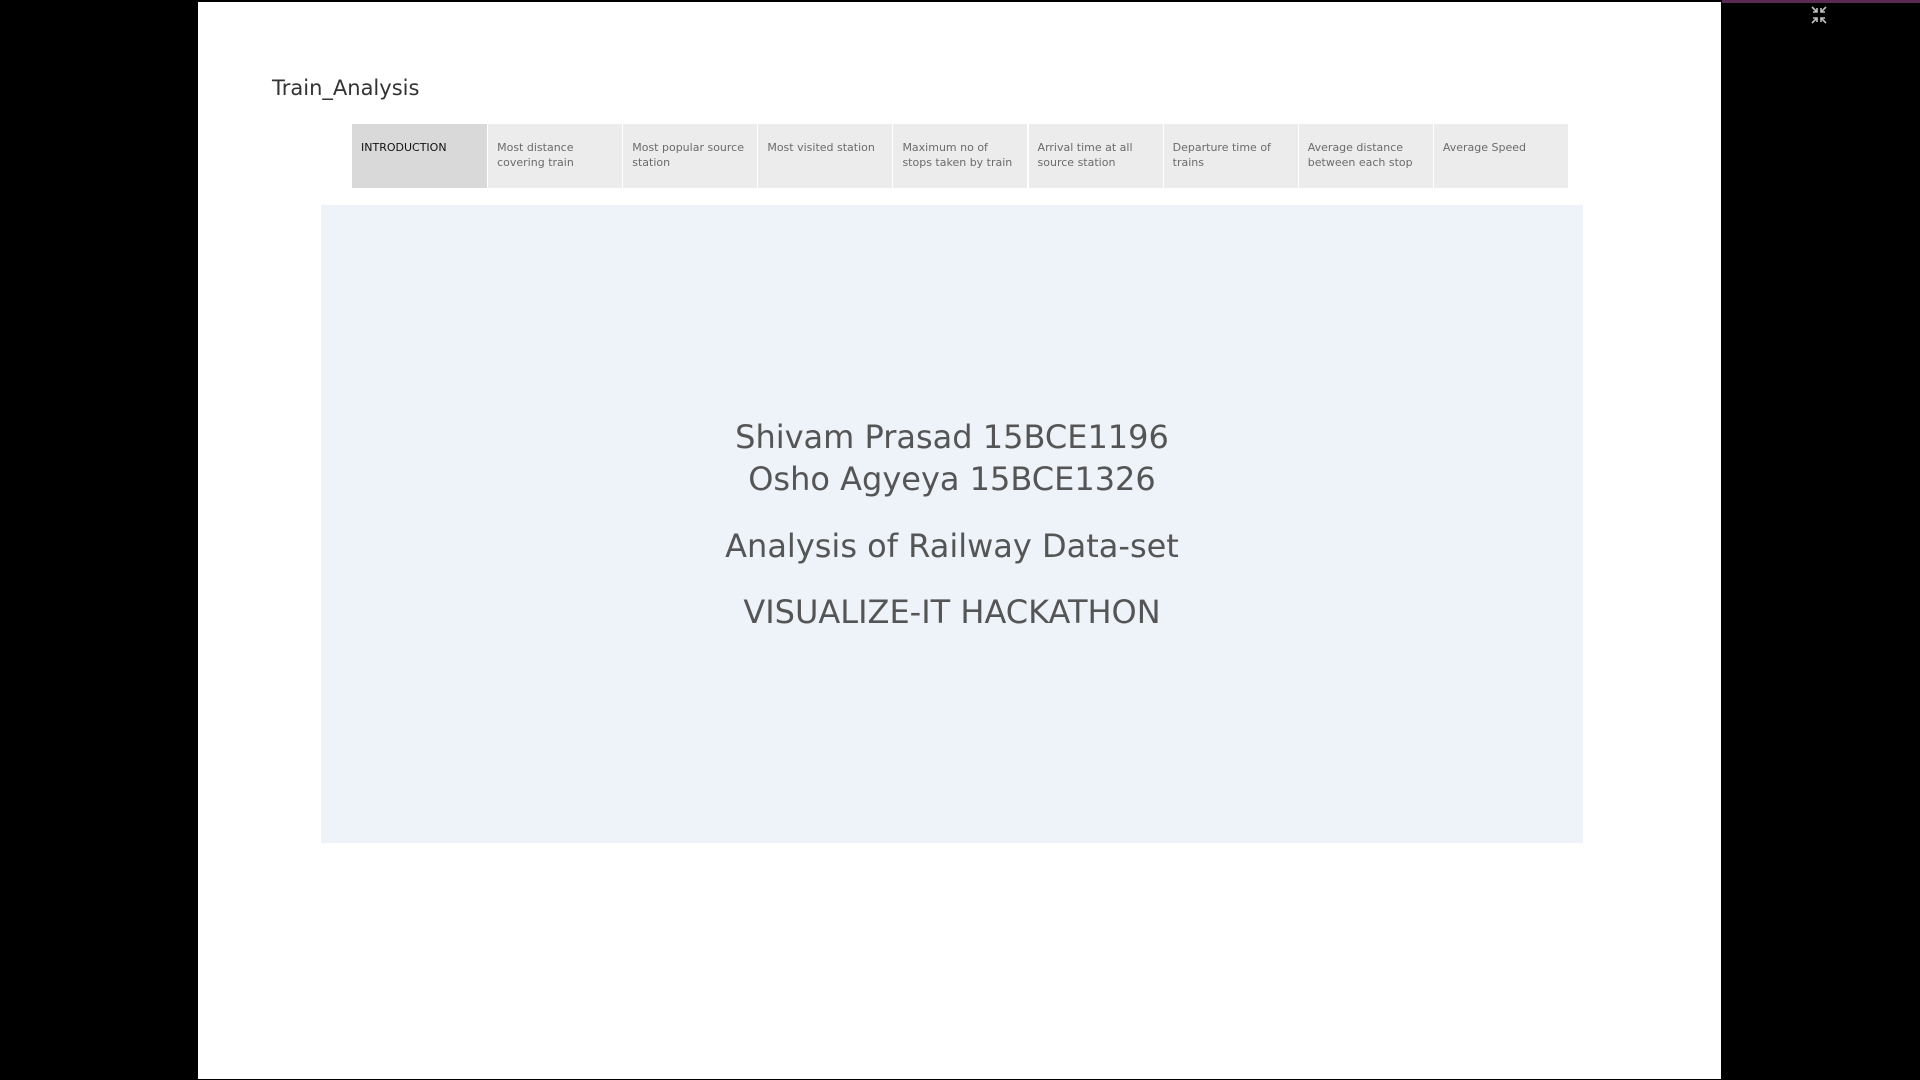 This screenshot has width=1920, height=1080. I want to click on exit-fullscreen-icon, so click(1819, 15).